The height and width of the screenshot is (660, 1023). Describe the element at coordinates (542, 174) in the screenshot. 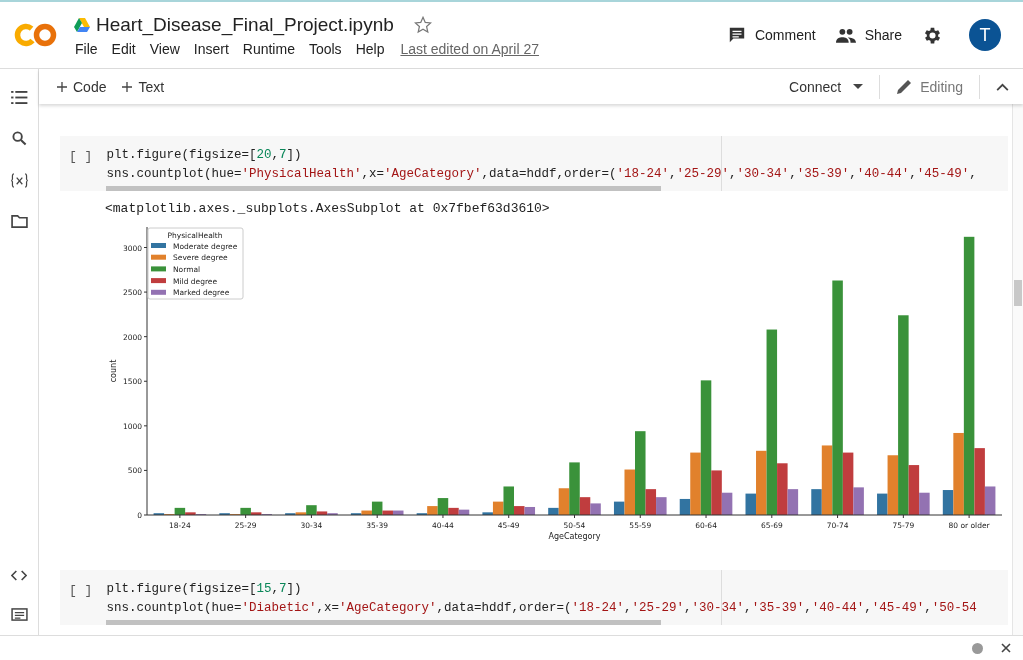

I see `code-line: sns.countplot(hue='PhysicalHealth',x='AgeCategory',data=hddf,order=('18-24','25-29','30-34','35-39','40-44','45-49',` at that location.